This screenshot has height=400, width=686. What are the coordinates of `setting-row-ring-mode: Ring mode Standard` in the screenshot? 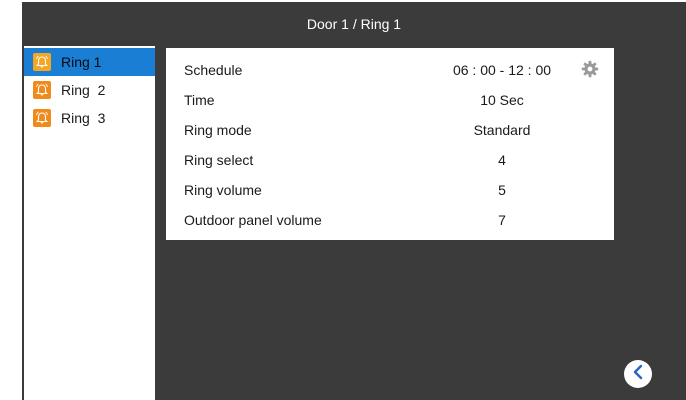 It's located at (390, 130).